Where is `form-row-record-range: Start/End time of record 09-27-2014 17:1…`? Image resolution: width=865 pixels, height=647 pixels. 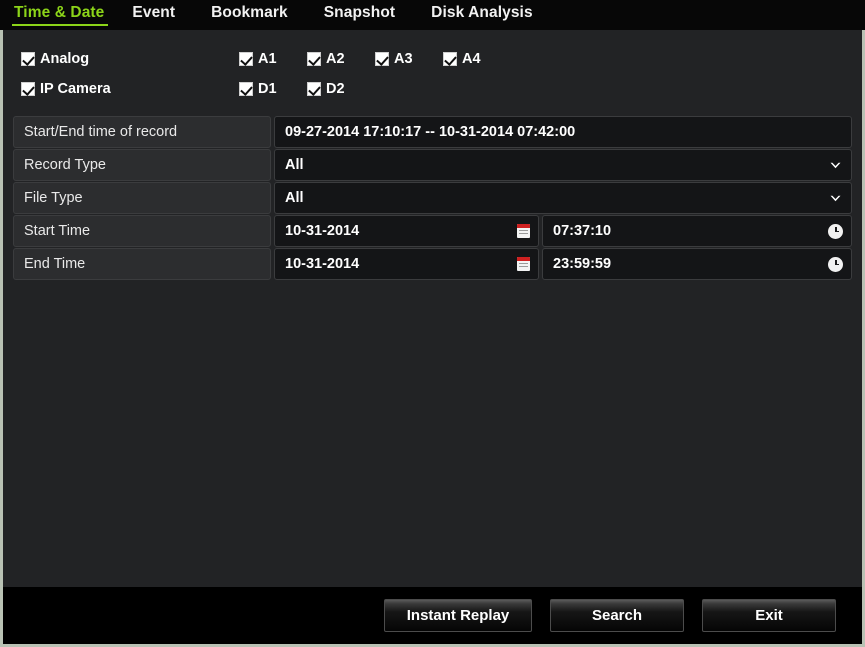 form-row-record-range: Start/End time of record 09-27-2014 17:1… is located at coordinates (432, 132).